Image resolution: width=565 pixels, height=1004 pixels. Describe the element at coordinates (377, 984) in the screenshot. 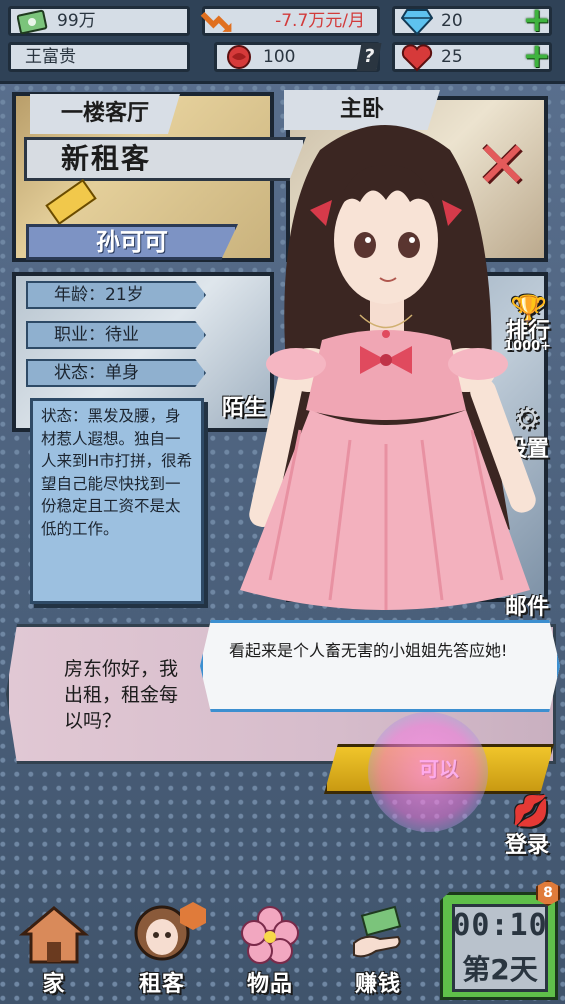

I see `nav-earn-label: 赚钱` at that location.